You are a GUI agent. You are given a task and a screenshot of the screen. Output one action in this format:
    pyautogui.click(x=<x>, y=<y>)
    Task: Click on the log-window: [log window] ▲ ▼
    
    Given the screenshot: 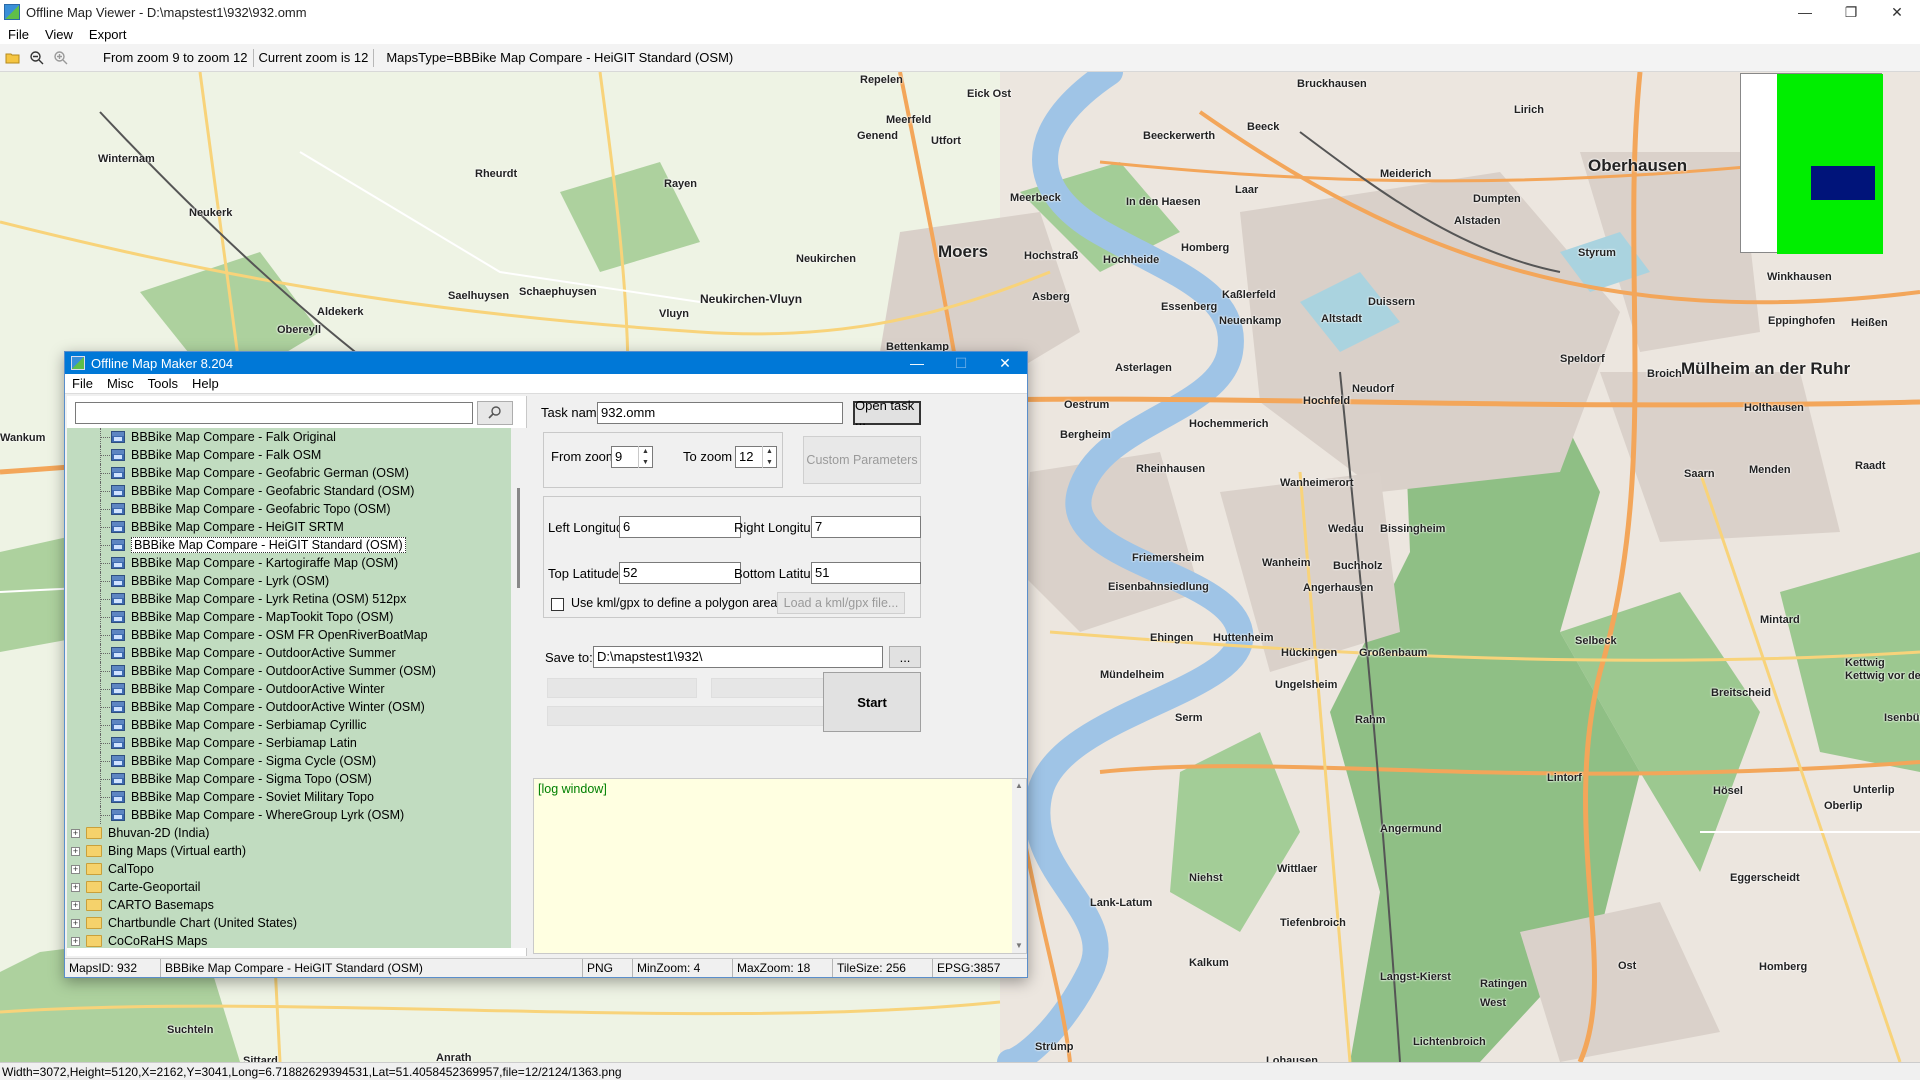 What is the action you would take?
    pyautogui.click(x=780, y=866)
    